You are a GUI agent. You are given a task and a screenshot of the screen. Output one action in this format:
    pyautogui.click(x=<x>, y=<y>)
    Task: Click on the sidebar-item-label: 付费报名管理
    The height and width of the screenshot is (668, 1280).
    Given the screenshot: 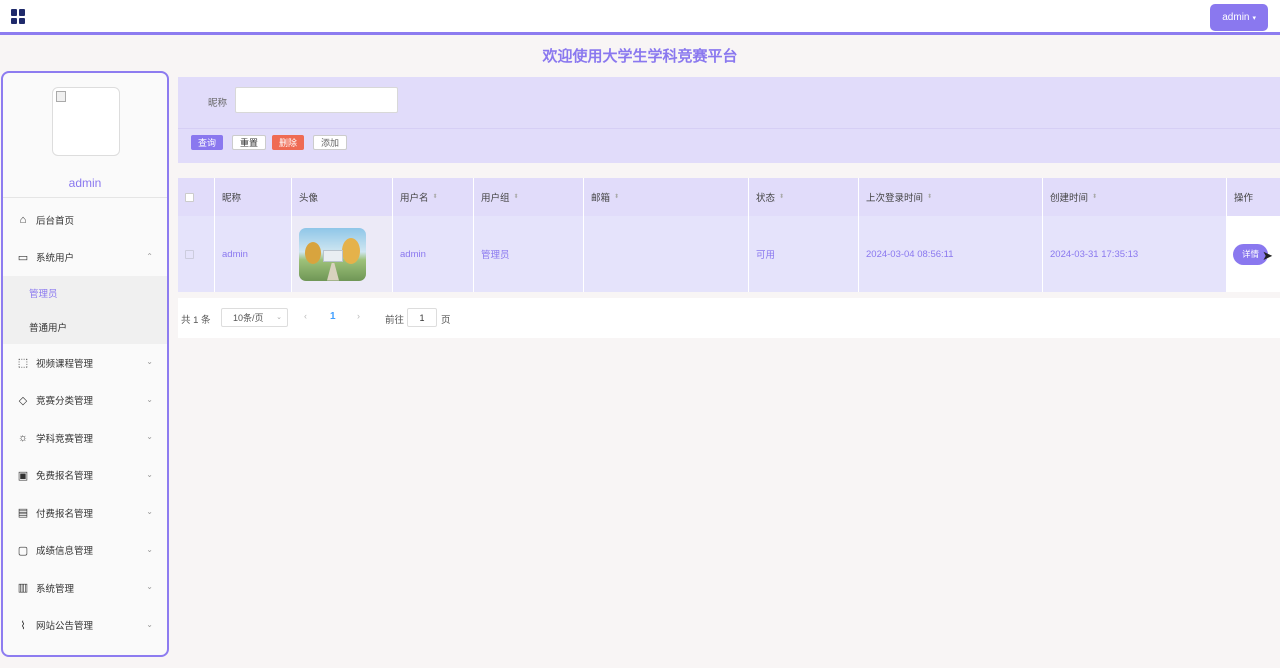 What is the action you would take?
    pyautogui.click(x=65, y=514)
    